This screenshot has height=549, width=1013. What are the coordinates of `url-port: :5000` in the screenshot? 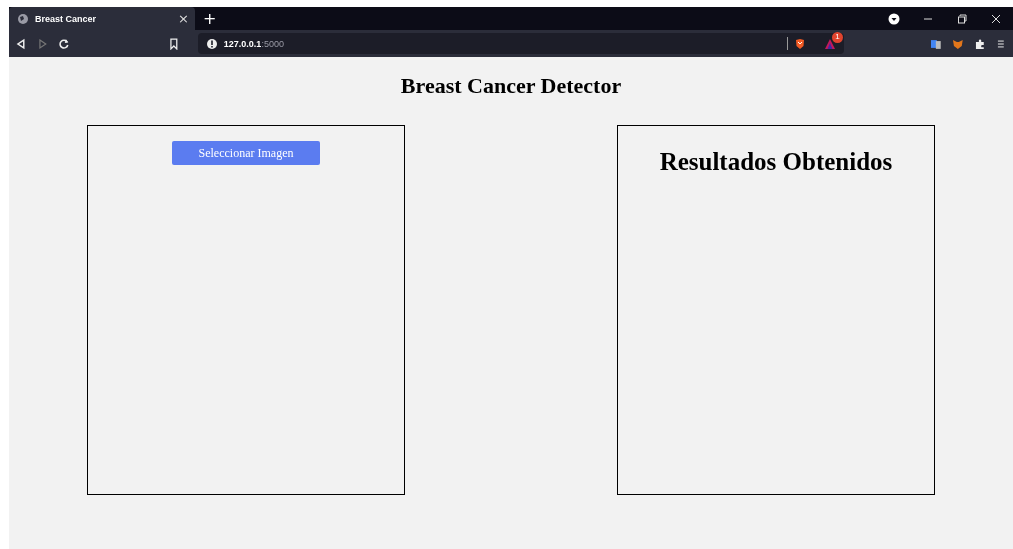 It's located at (272, 43).